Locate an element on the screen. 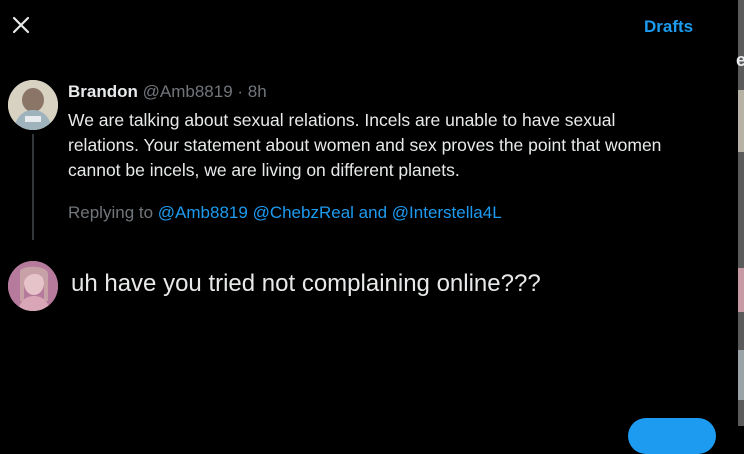 The width and height of the screenshot is (744, 454). avatar-image is located at coordinates (33, 105).